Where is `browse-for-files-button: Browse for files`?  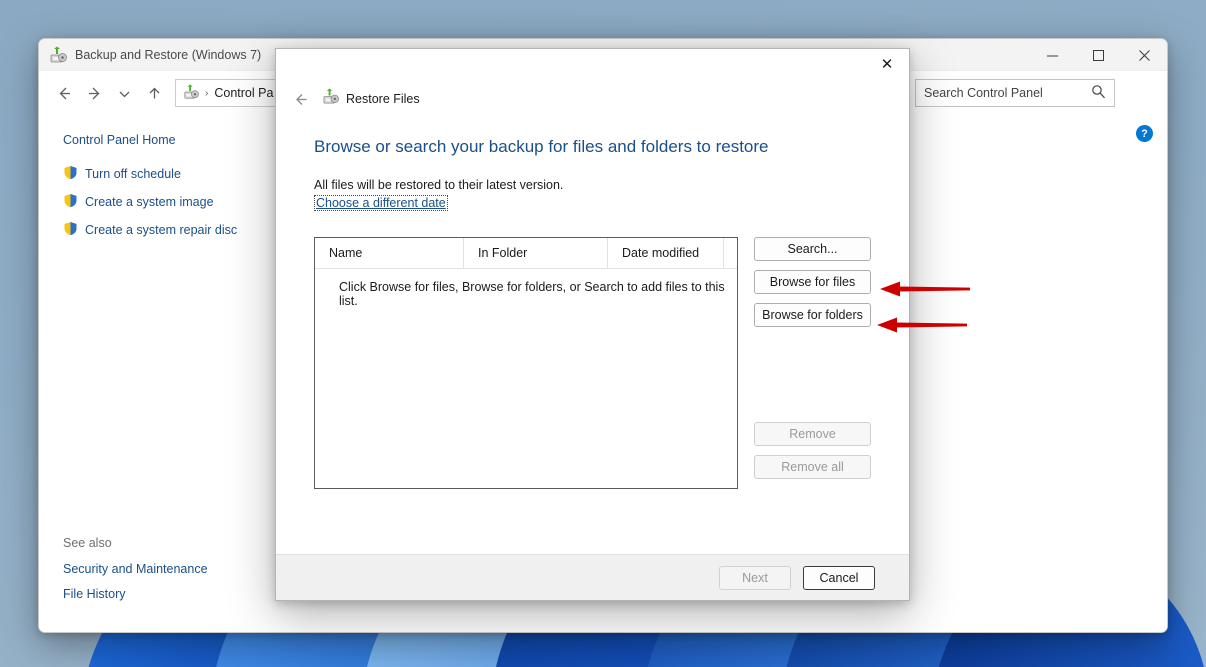 browse-for-files-button: Browse for files is located at coordinates (812, 282).